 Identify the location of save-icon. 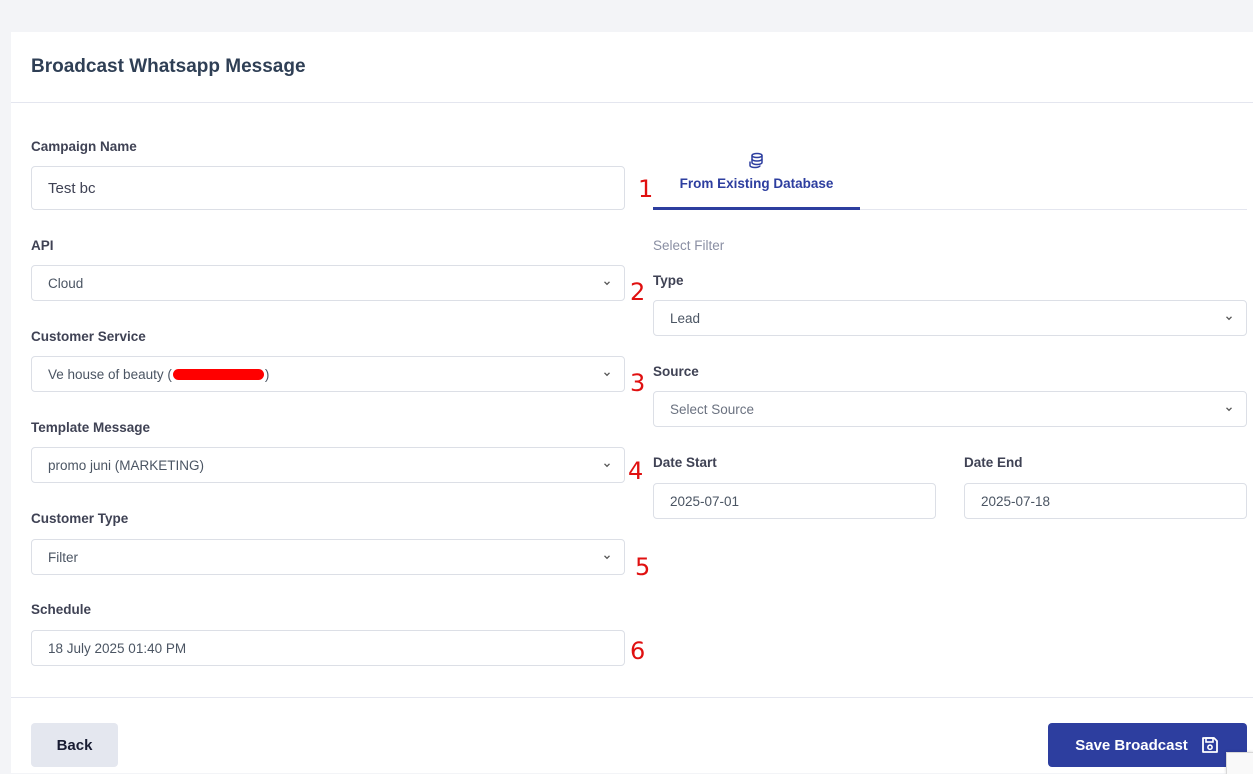
(1209, 745).